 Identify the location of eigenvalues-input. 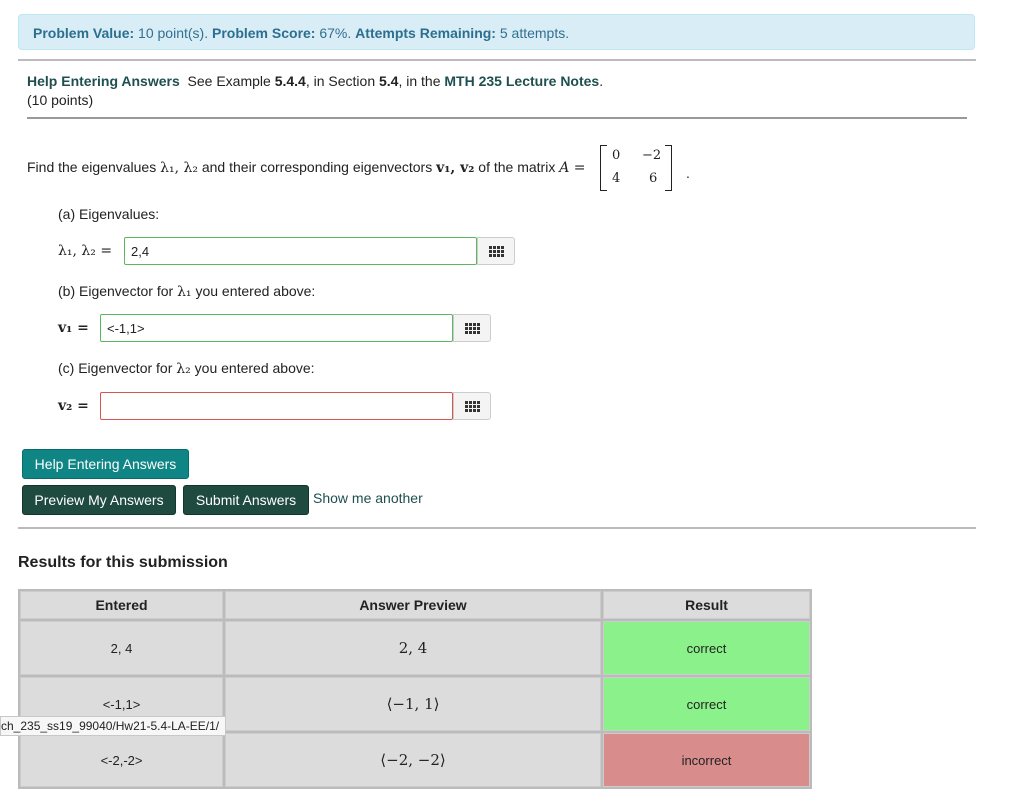
(300, 251).